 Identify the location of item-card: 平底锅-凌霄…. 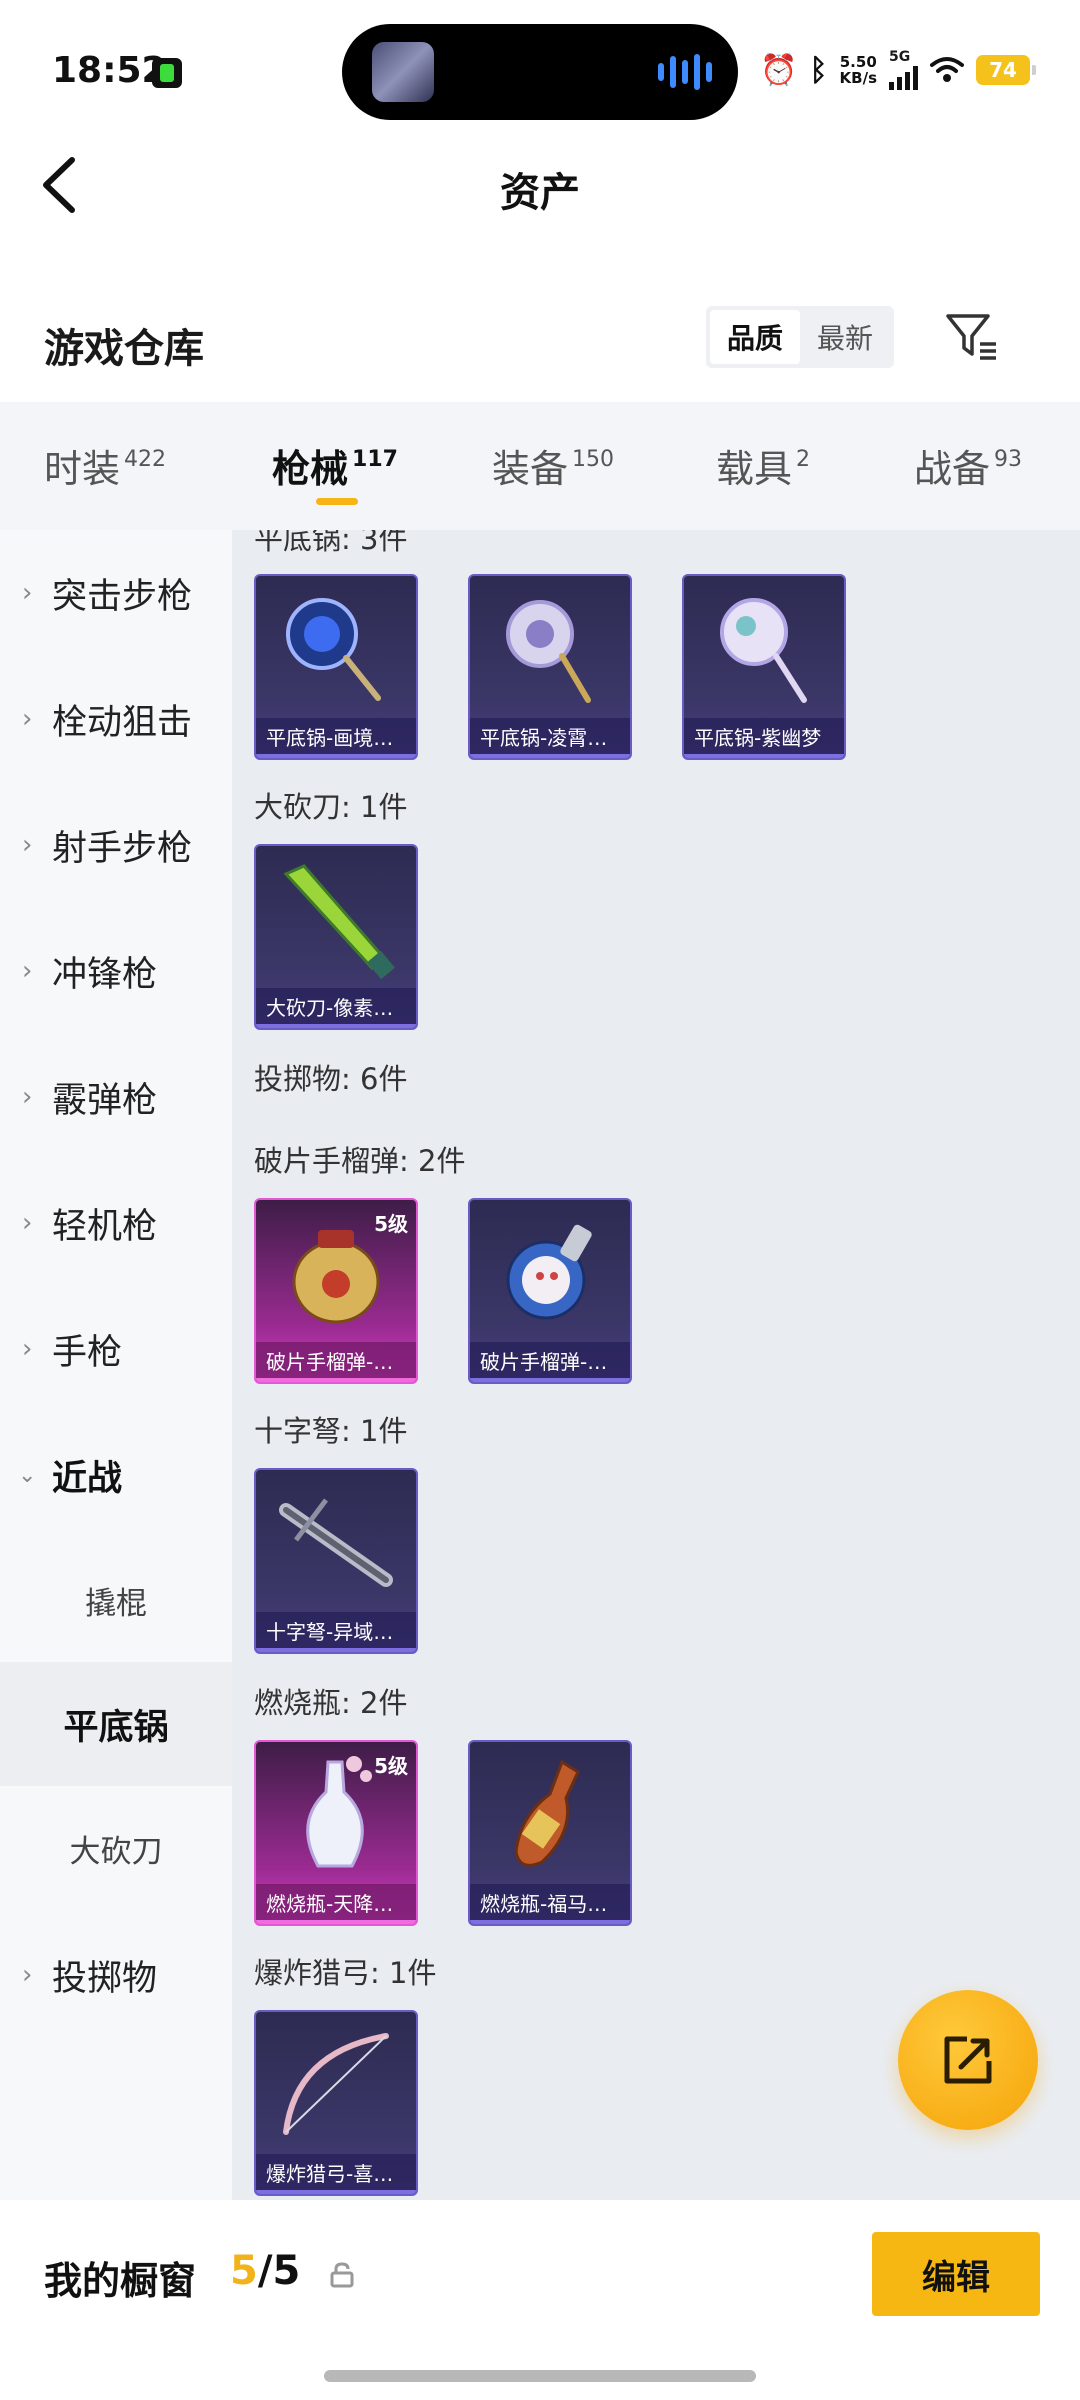
(550, 667).